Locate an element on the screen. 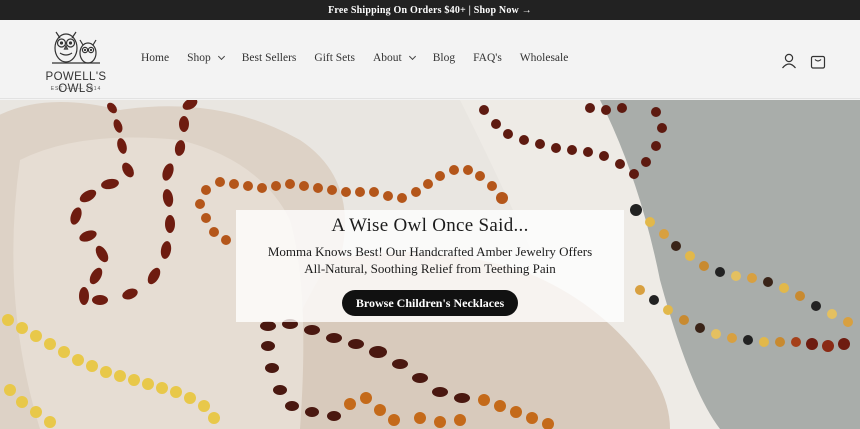  nav-wholesale: Wholesale is located at coordinates (544, 58).